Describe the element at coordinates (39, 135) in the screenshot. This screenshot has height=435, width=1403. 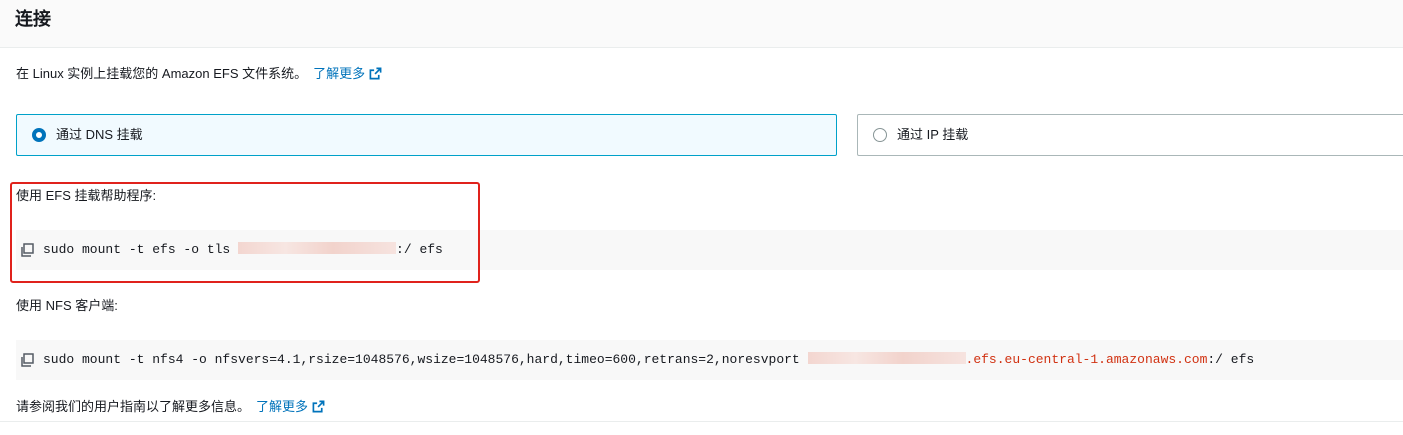
I see `dns-radio-button` at that location.